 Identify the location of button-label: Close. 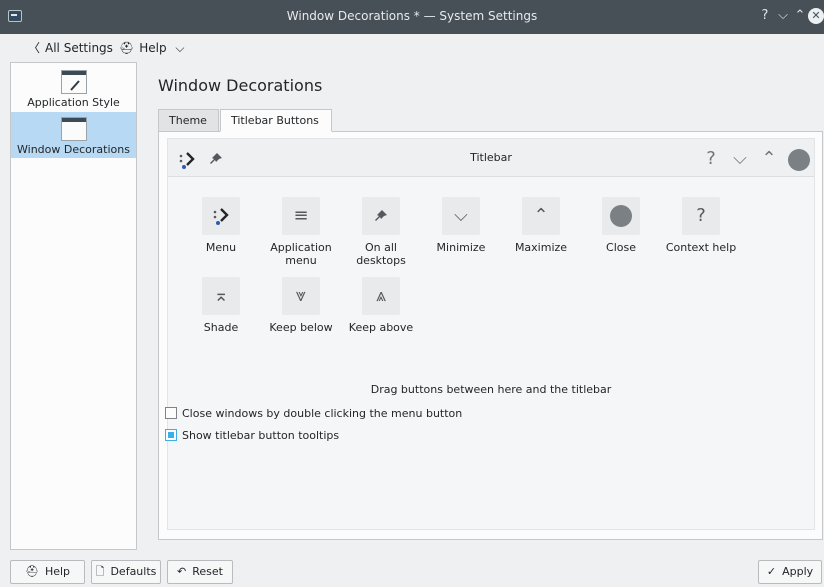
(621, 247).